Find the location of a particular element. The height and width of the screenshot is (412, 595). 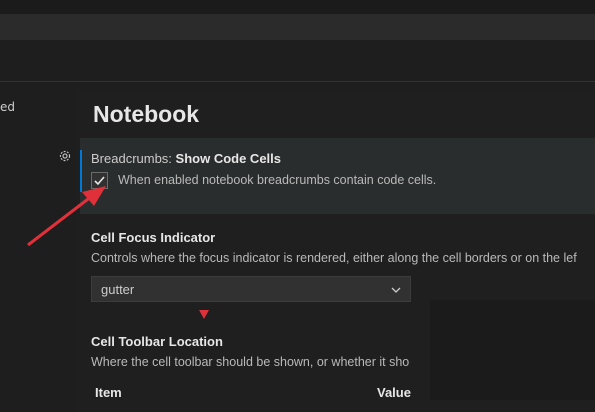

overlay-panel is located at coordinates (512, 350).